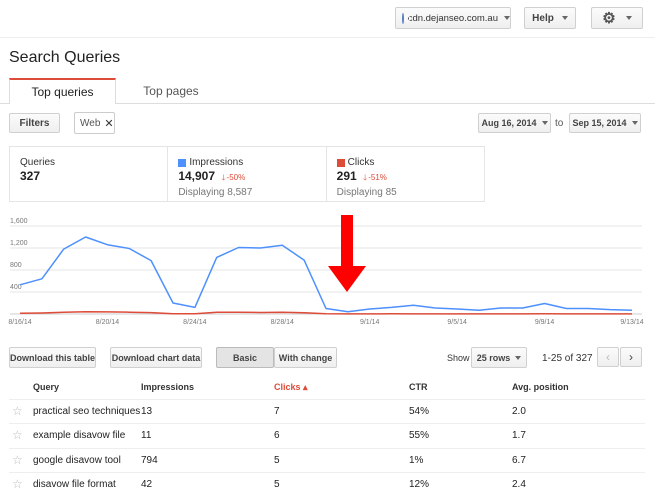  I want to click on position-cell: 2.4, so click(519, 484).